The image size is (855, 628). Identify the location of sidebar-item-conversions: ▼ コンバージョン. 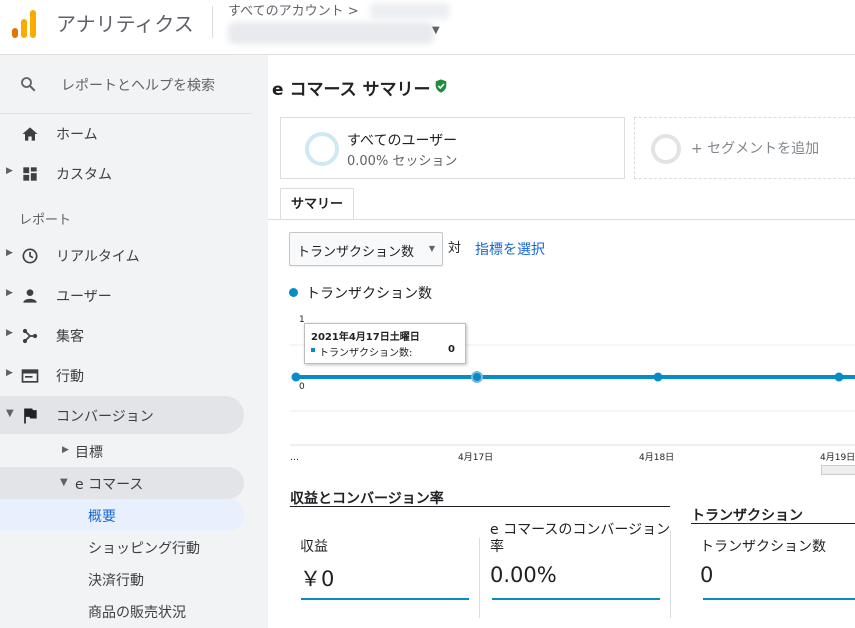
(122, 415).